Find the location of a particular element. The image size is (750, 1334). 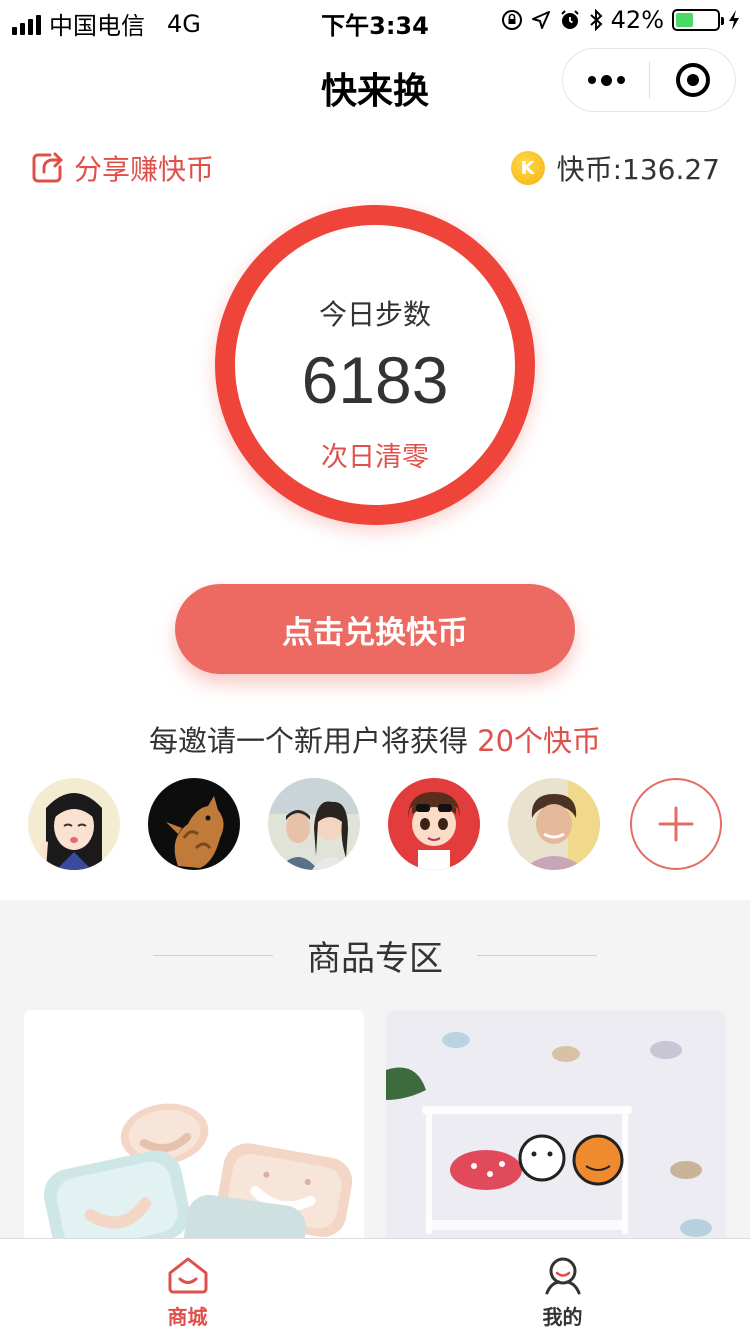

coin-balance: K 快币:136.27 is located at coordinates (615, 168).